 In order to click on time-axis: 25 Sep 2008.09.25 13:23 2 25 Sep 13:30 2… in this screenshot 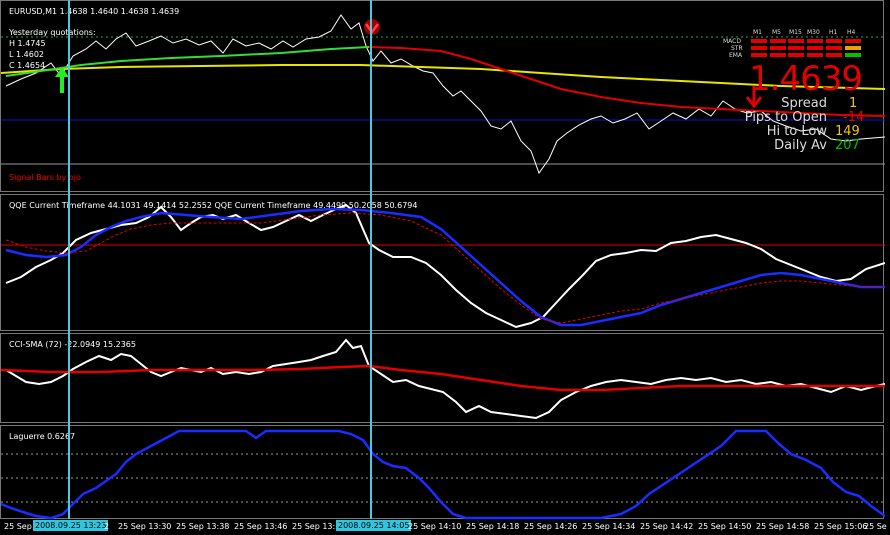, I will do `click(445, 527)`.